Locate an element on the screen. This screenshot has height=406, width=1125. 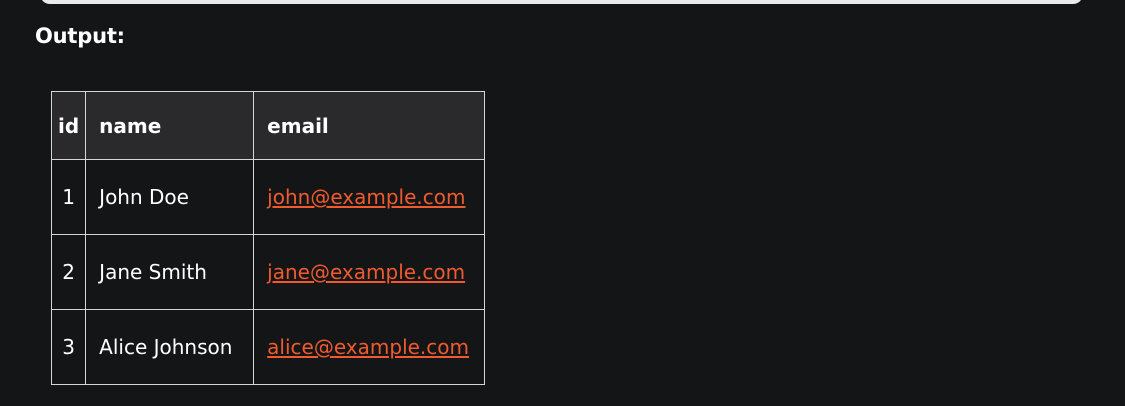
code-editor-bottom-edge is located at coordinates (561, 2).